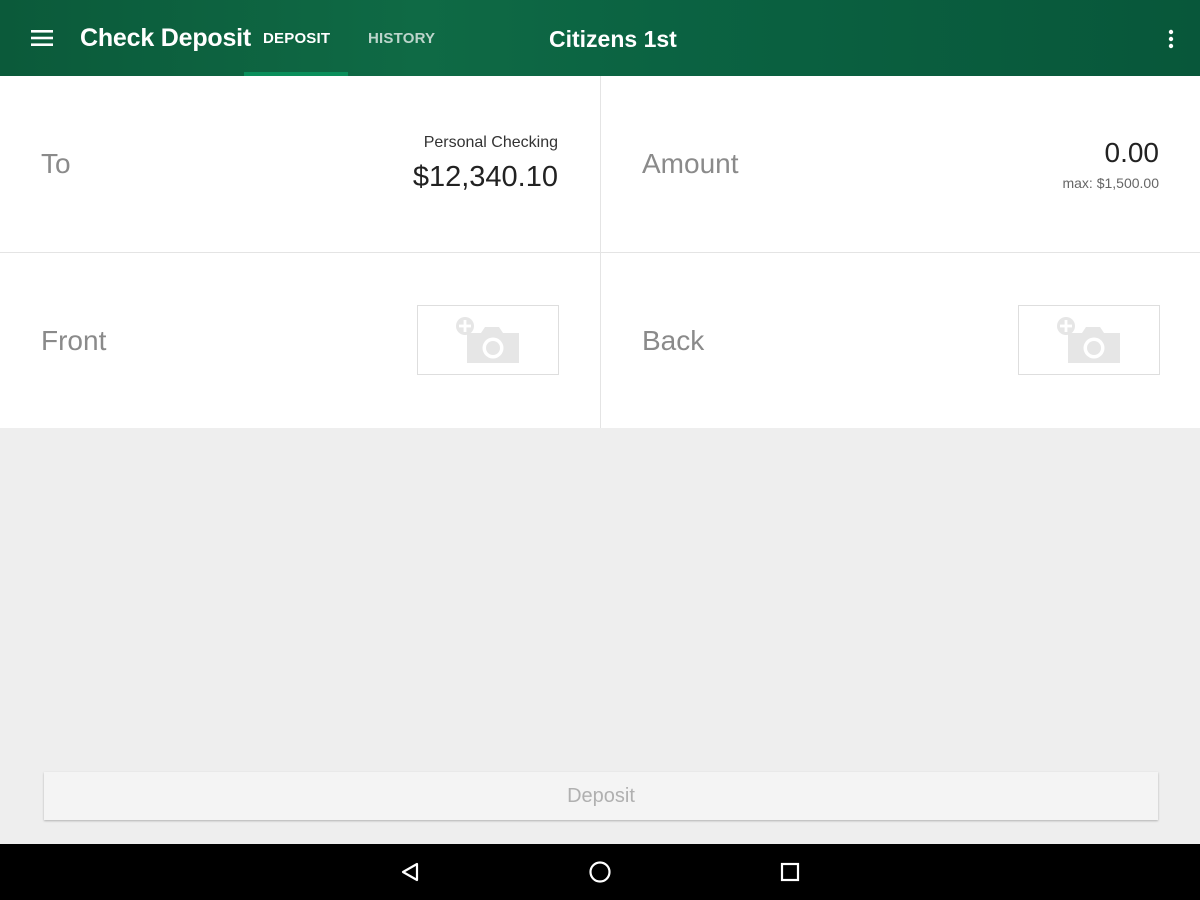 This screenshot has width=1200, height=900. I want to click on more-vert-icon, so click(1171, 39).